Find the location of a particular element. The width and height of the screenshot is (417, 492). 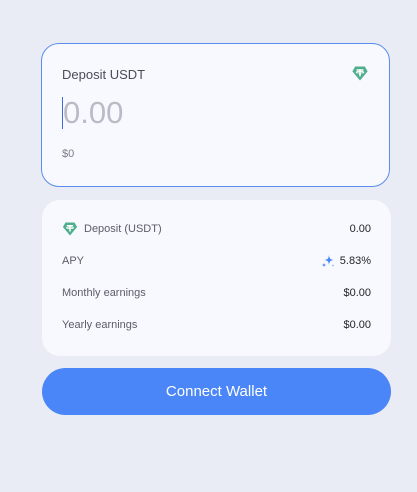

summary-label: Deposit (USDT) is located at coordinates (123, 229).